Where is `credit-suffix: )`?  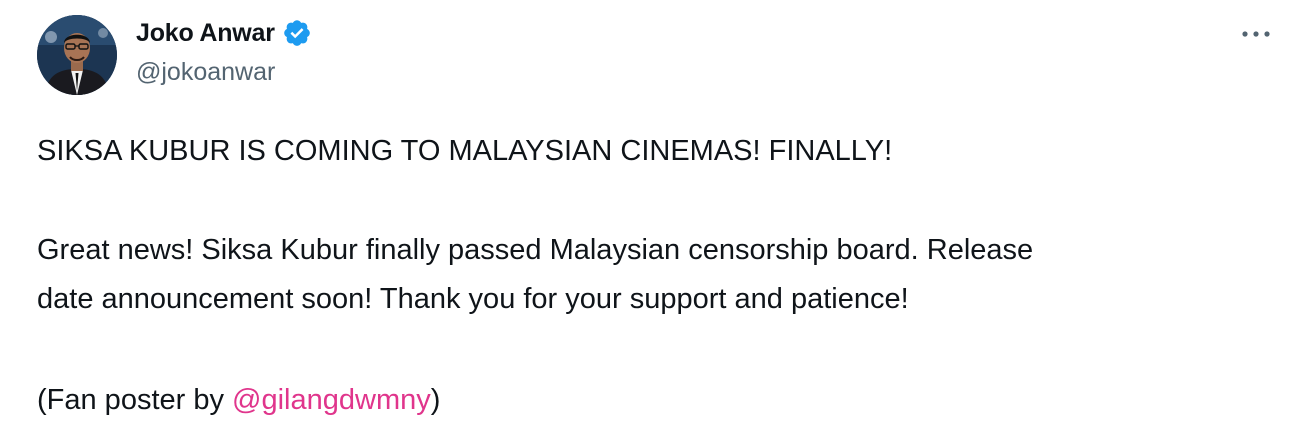
credit-suffix: ) is located at coordinates (435, 400).